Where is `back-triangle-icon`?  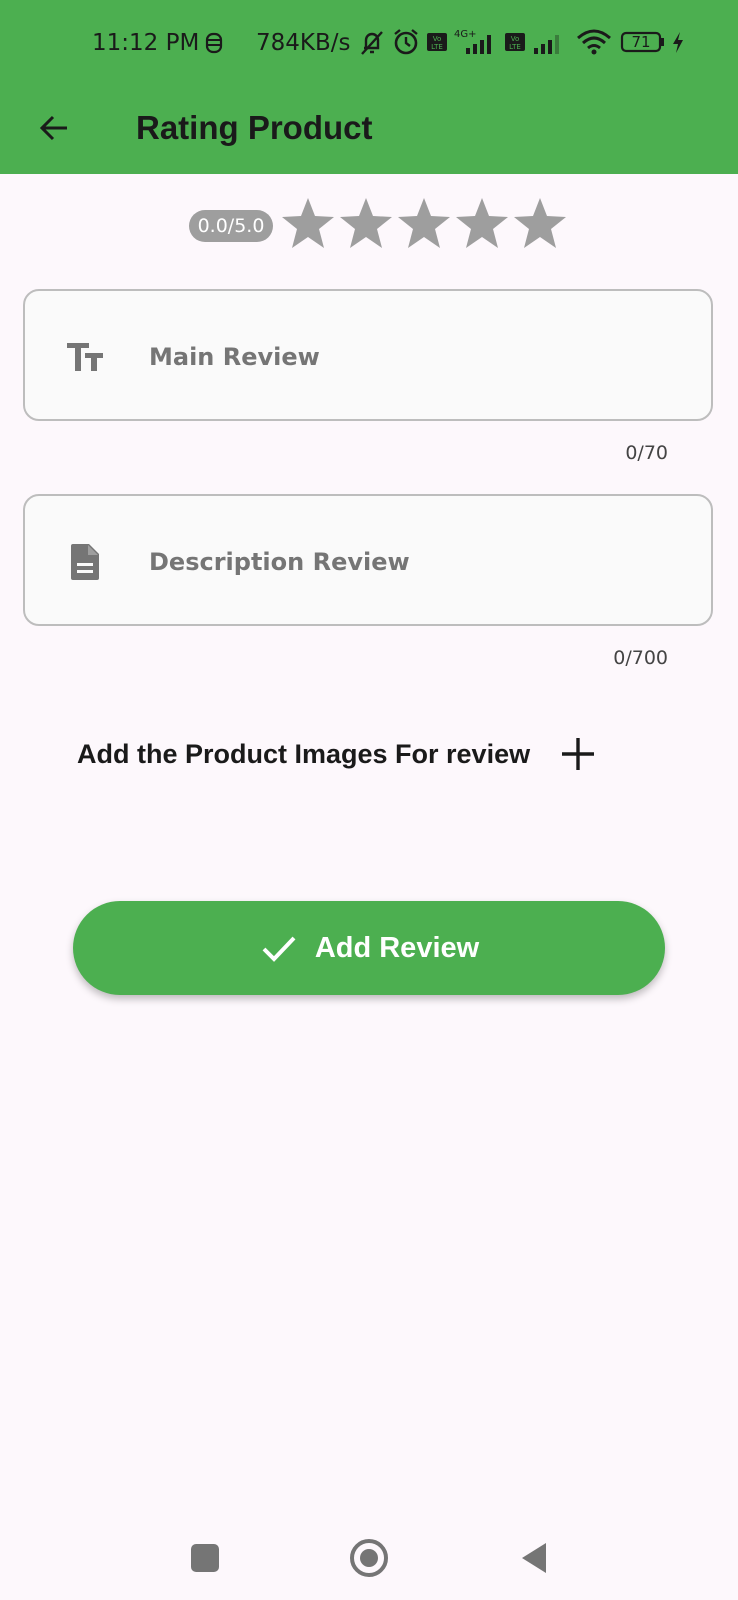 back-triangle-icon is located at coordinates (534, 1558).